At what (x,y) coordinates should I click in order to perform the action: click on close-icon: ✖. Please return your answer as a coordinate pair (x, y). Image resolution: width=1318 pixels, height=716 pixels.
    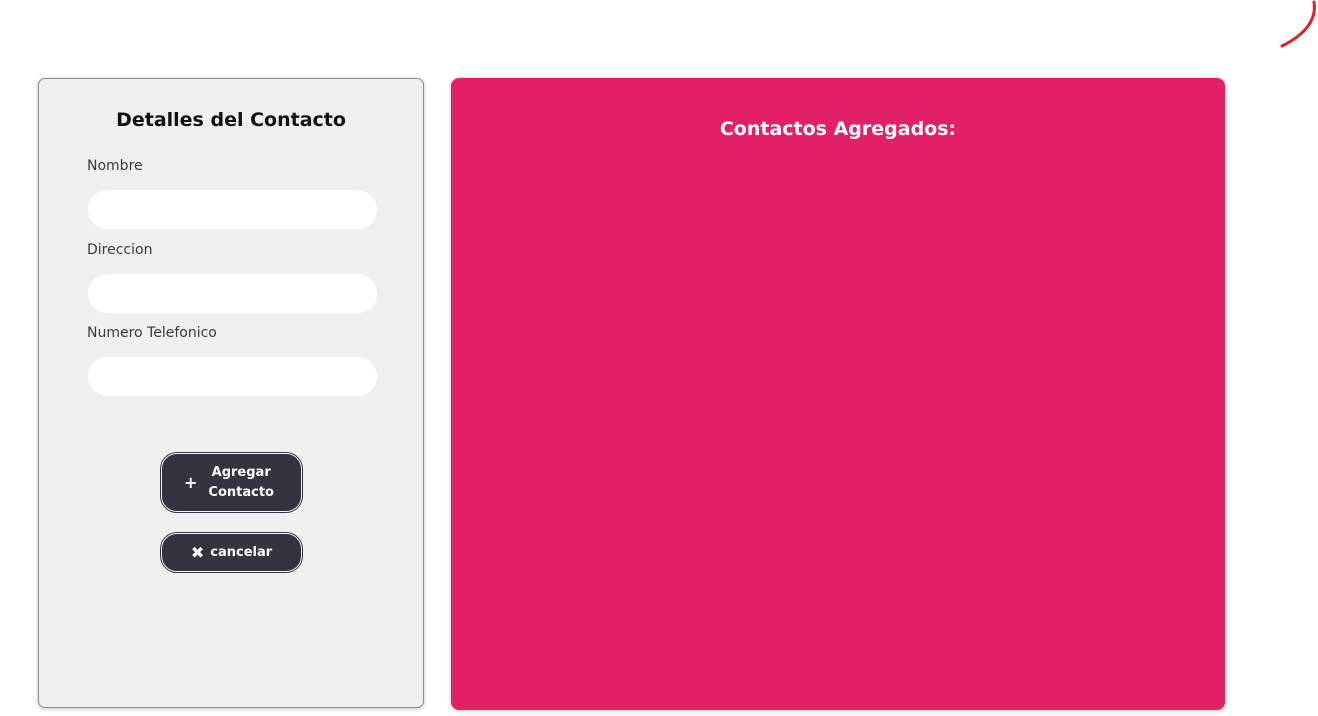
    Looking at the image, I should click on (197, 552).